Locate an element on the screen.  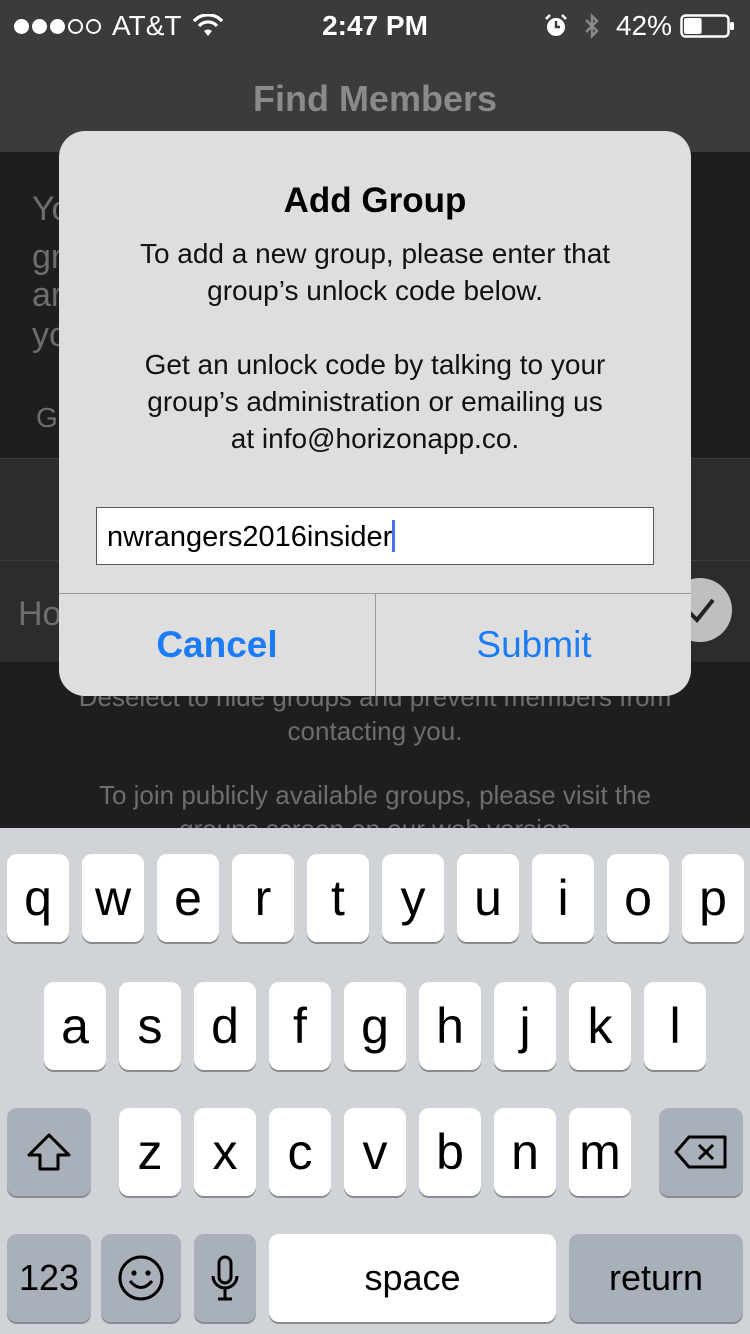
key-z: z is located at coordinates (150, 1152).